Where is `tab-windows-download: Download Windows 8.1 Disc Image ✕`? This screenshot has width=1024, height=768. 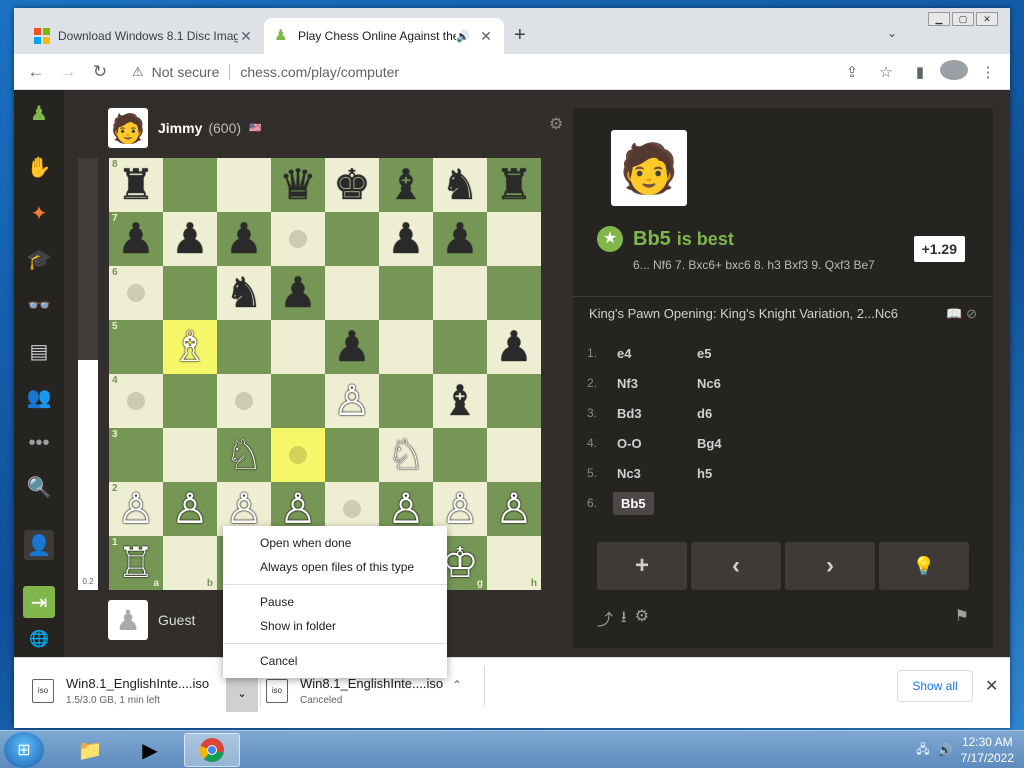 tab-windows-download: Download Windows 8.1 Disc Image ✕ is located at coordinates (144, 36).